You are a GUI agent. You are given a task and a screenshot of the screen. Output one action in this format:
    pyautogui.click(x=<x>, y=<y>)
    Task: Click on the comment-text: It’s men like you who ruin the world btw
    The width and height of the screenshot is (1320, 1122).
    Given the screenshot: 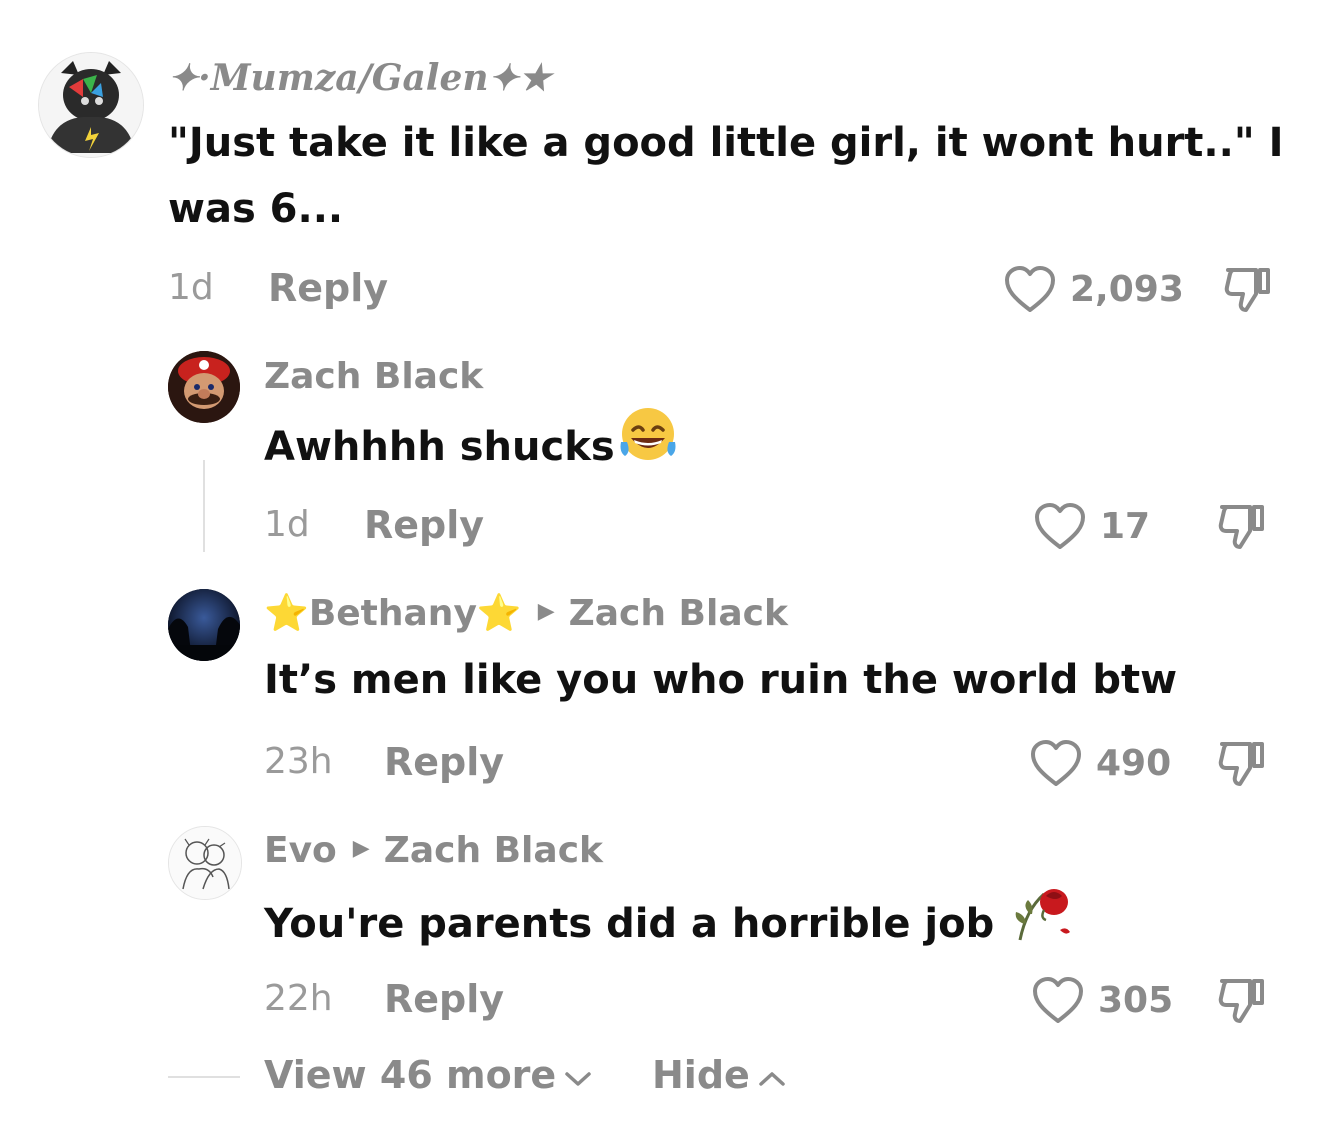 What is the action you would take?
    pyautogui.click(x=721, y=680)
    